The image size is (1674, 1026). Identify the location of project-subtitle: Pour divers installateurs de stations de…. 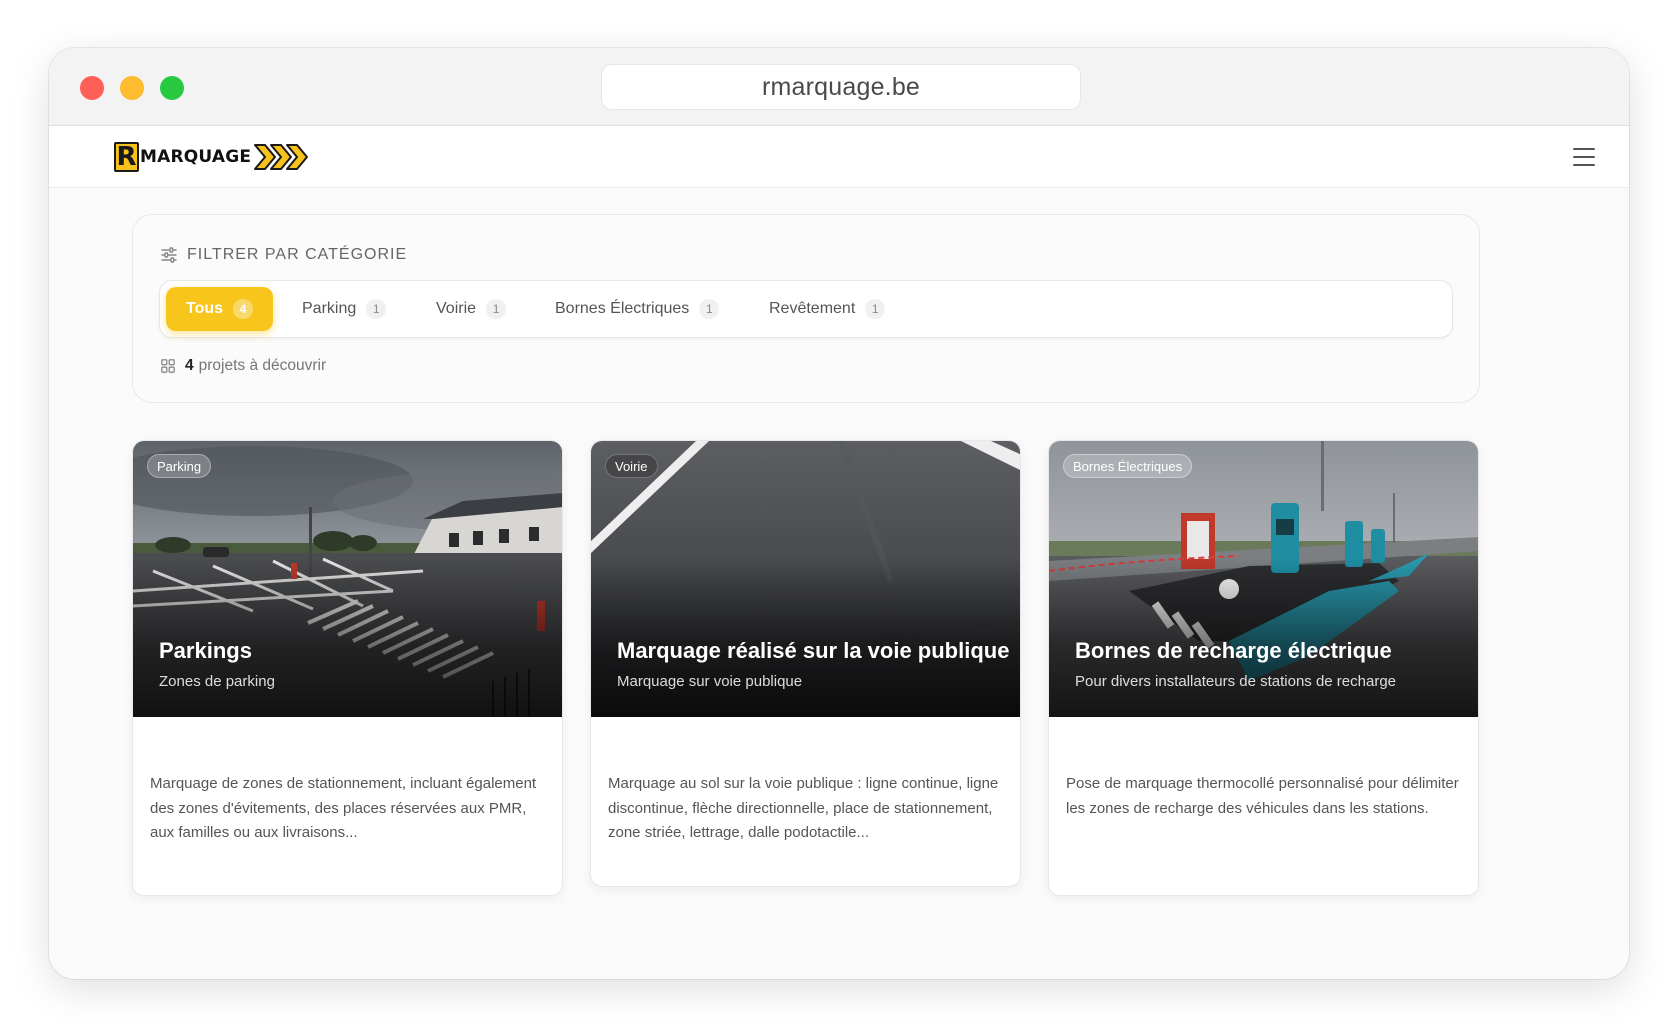
(1236, 681).